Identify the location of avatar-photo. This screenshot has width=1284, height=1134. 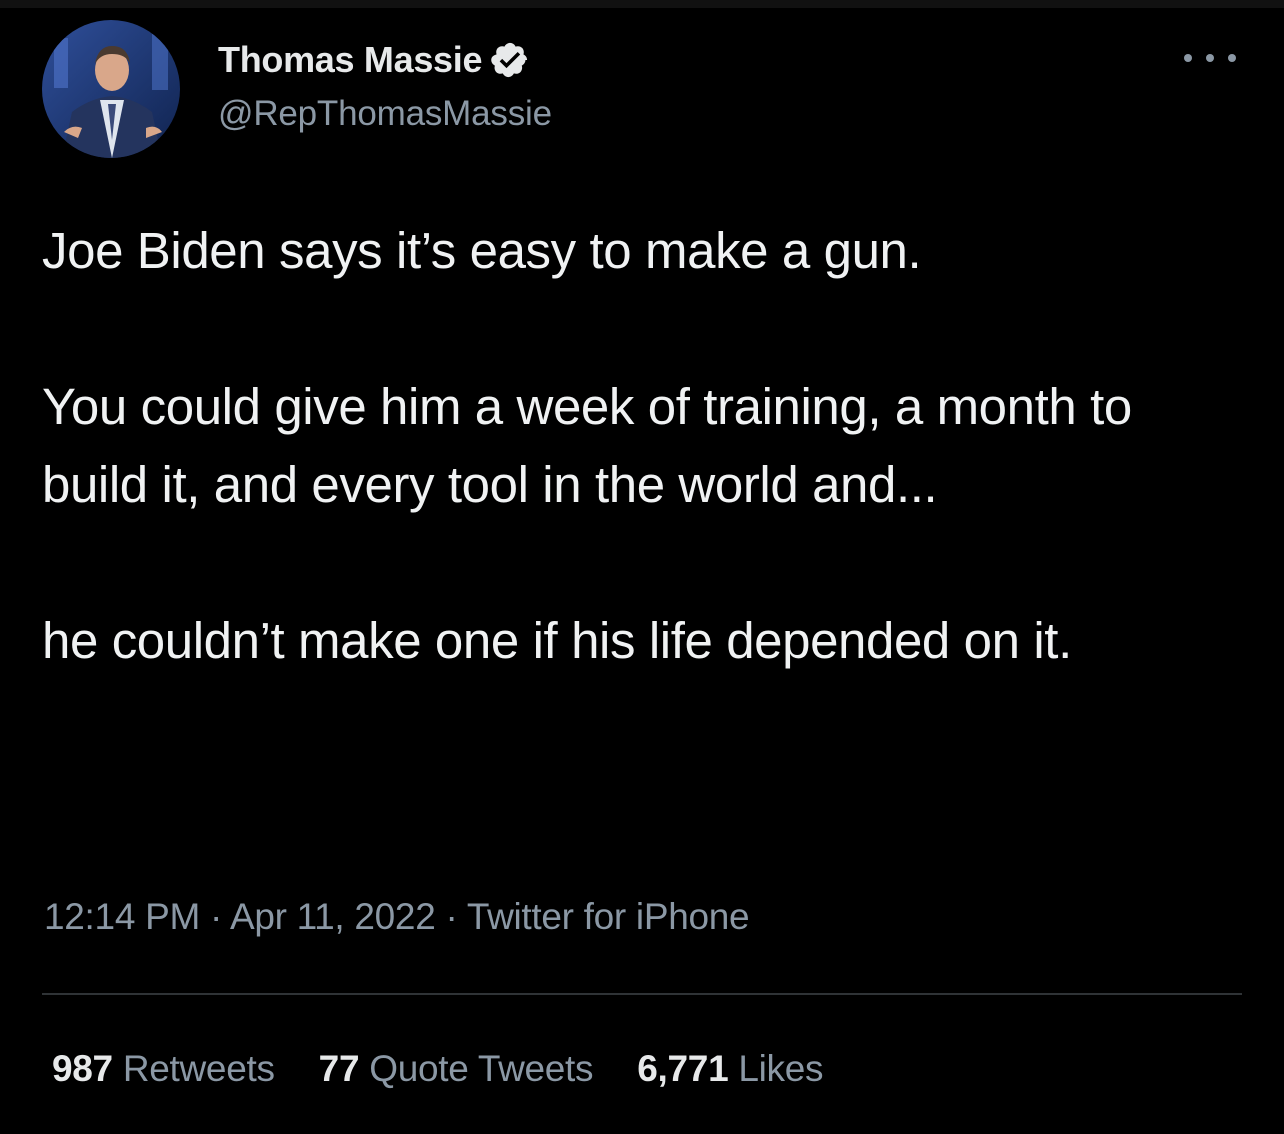
(111, 89).